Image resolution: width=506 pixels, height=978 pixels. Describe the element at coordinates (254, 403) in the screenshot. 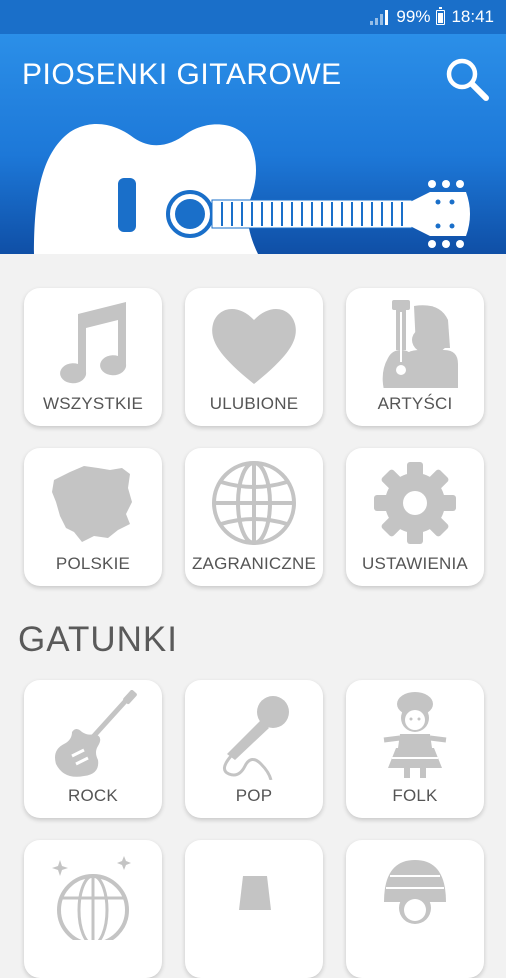

I see `menu-item-label: ULUBIONE` at that location.